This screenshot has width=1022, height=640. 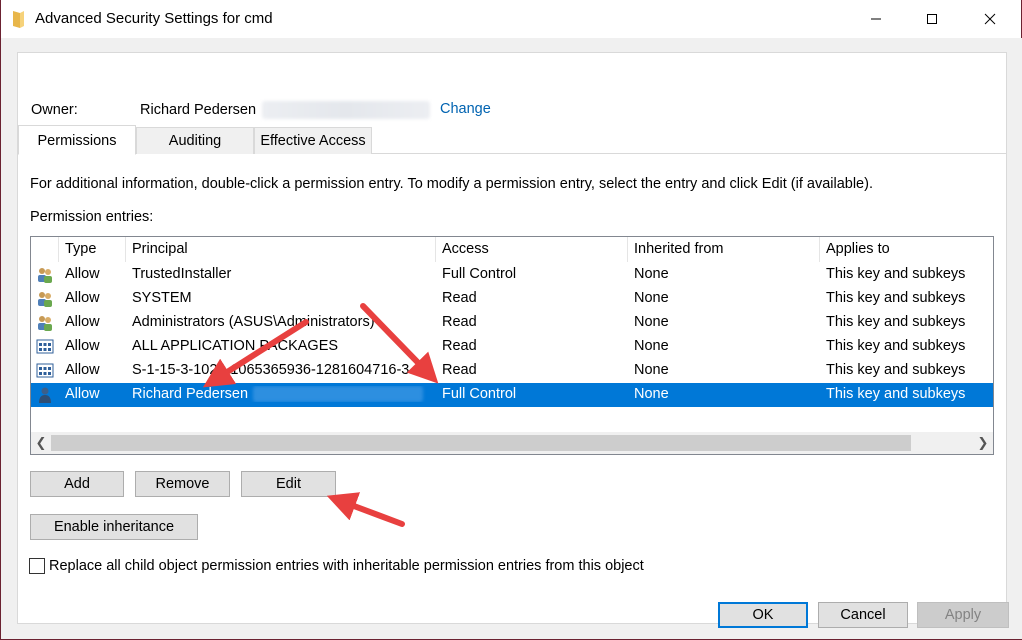 I want to click on tab-effective-access: Effective Access, so click(x=313, y=140).